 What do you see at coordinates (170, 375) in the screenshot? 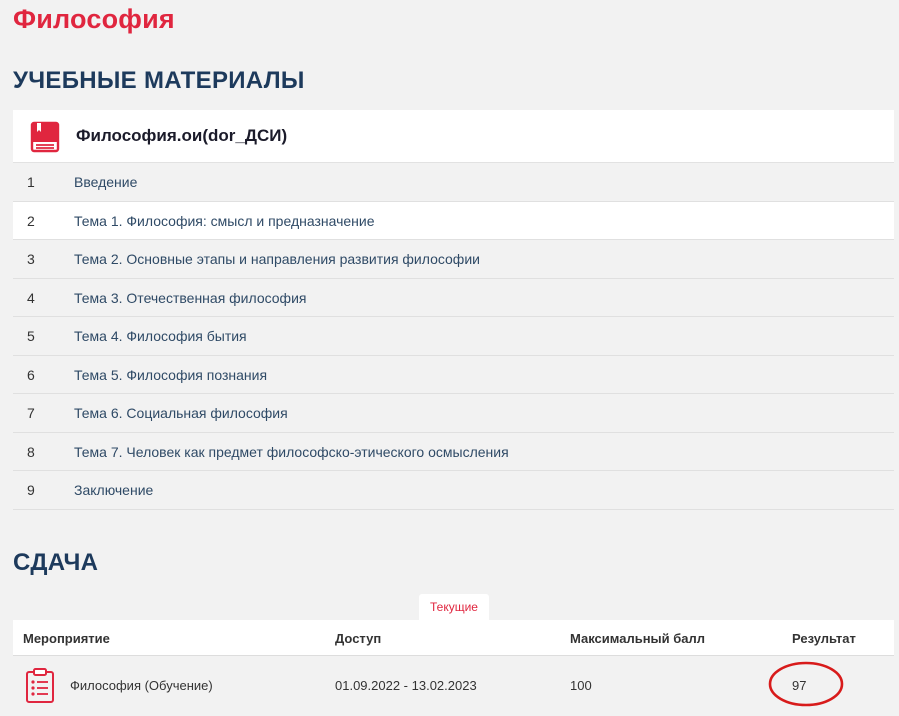
I see `topic-link: Тема 5. Философия познания` at bounding box center [170, 375].